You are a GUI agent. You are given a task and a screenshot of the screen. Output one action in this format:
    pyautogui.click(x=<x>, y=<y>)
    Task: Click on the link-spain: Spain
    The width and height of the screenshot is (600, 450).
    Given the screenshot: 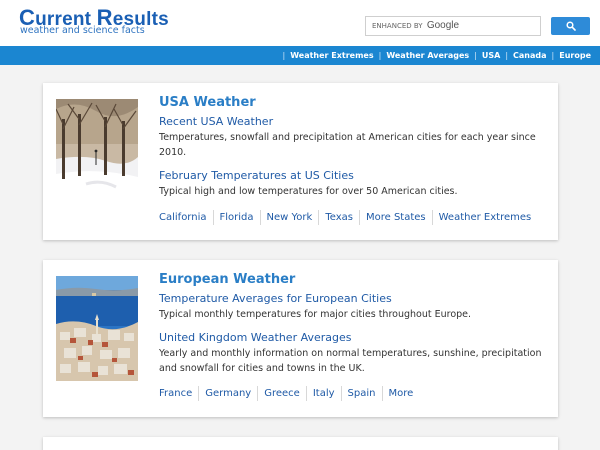 What is the action you would take?
    pyautogui.click(x=361, y=393)
    